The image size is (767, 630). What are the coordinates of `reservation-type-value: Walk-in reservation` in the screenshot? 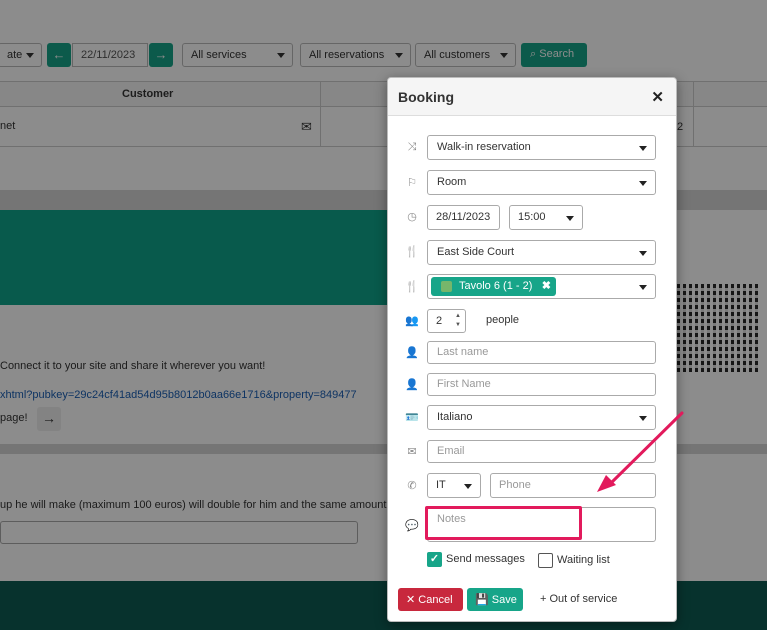 It's located at (484, 147).